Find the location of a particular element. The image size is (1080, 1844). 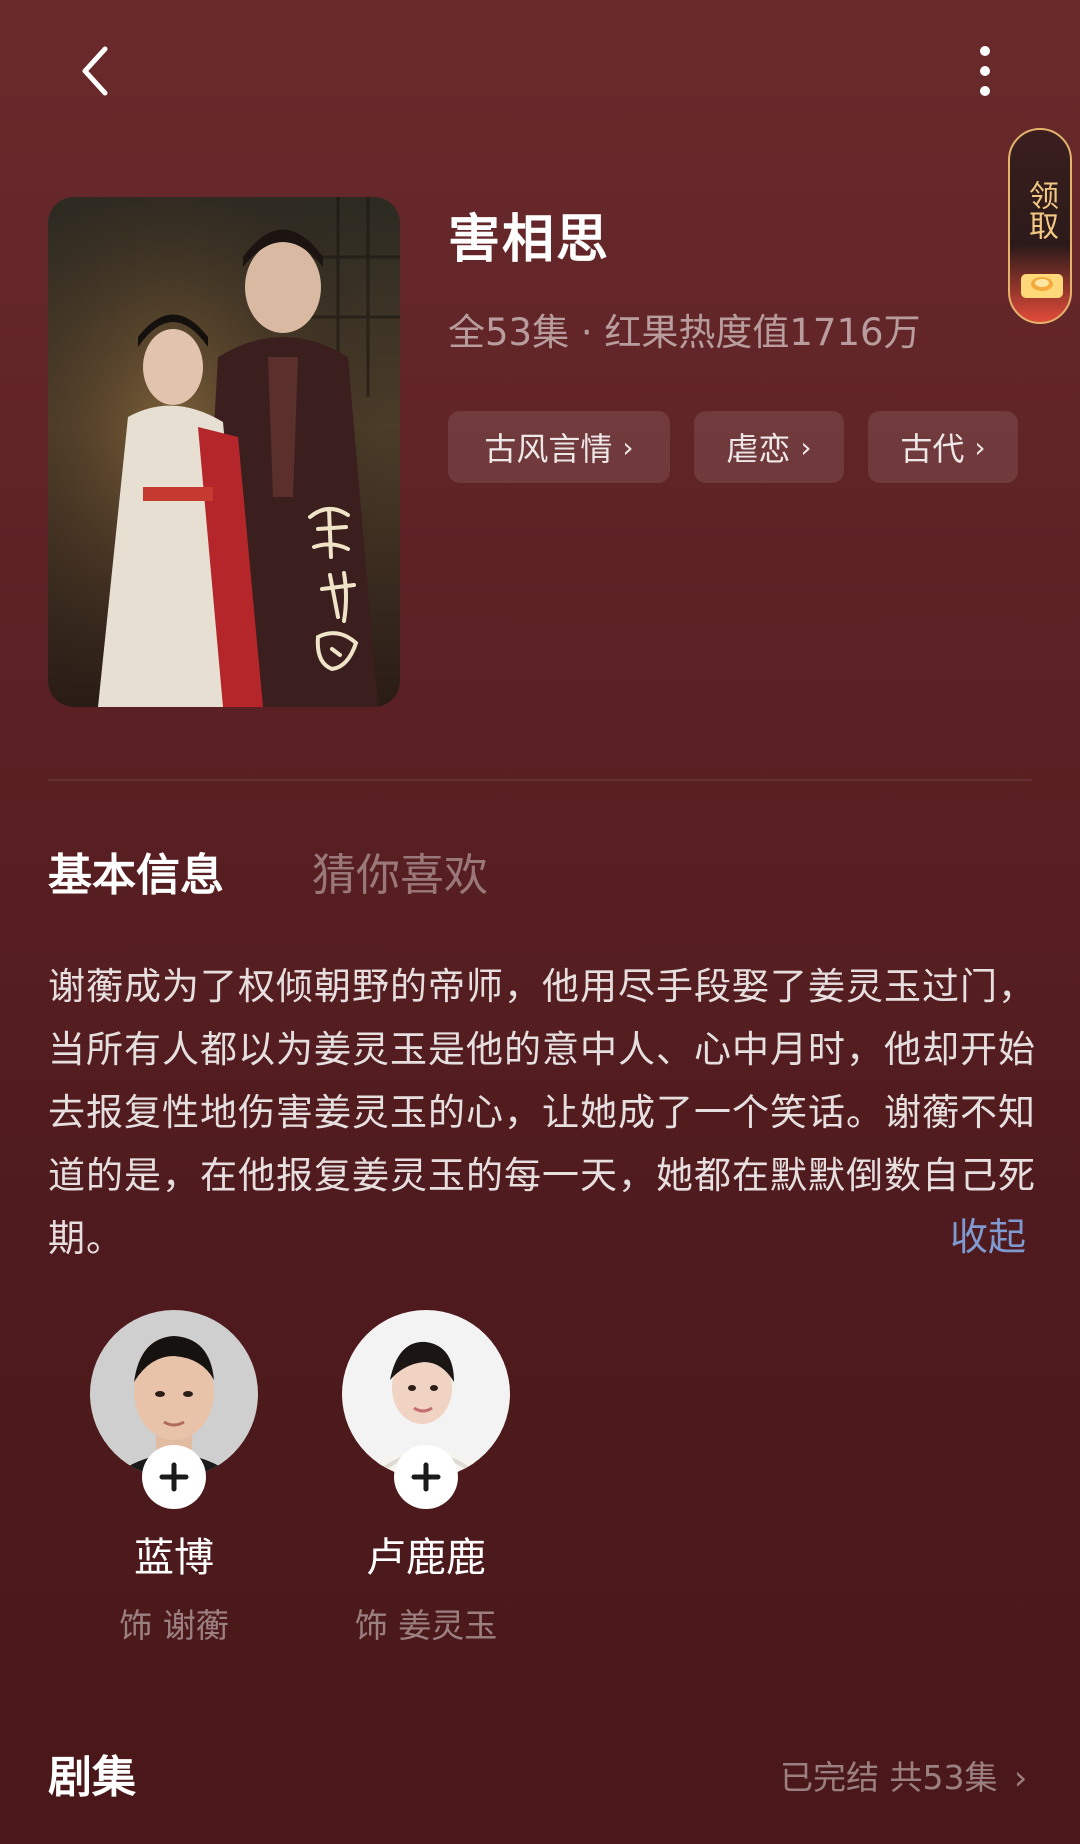

cast-name: 蓝博 is located at coordinates (174, 1558).